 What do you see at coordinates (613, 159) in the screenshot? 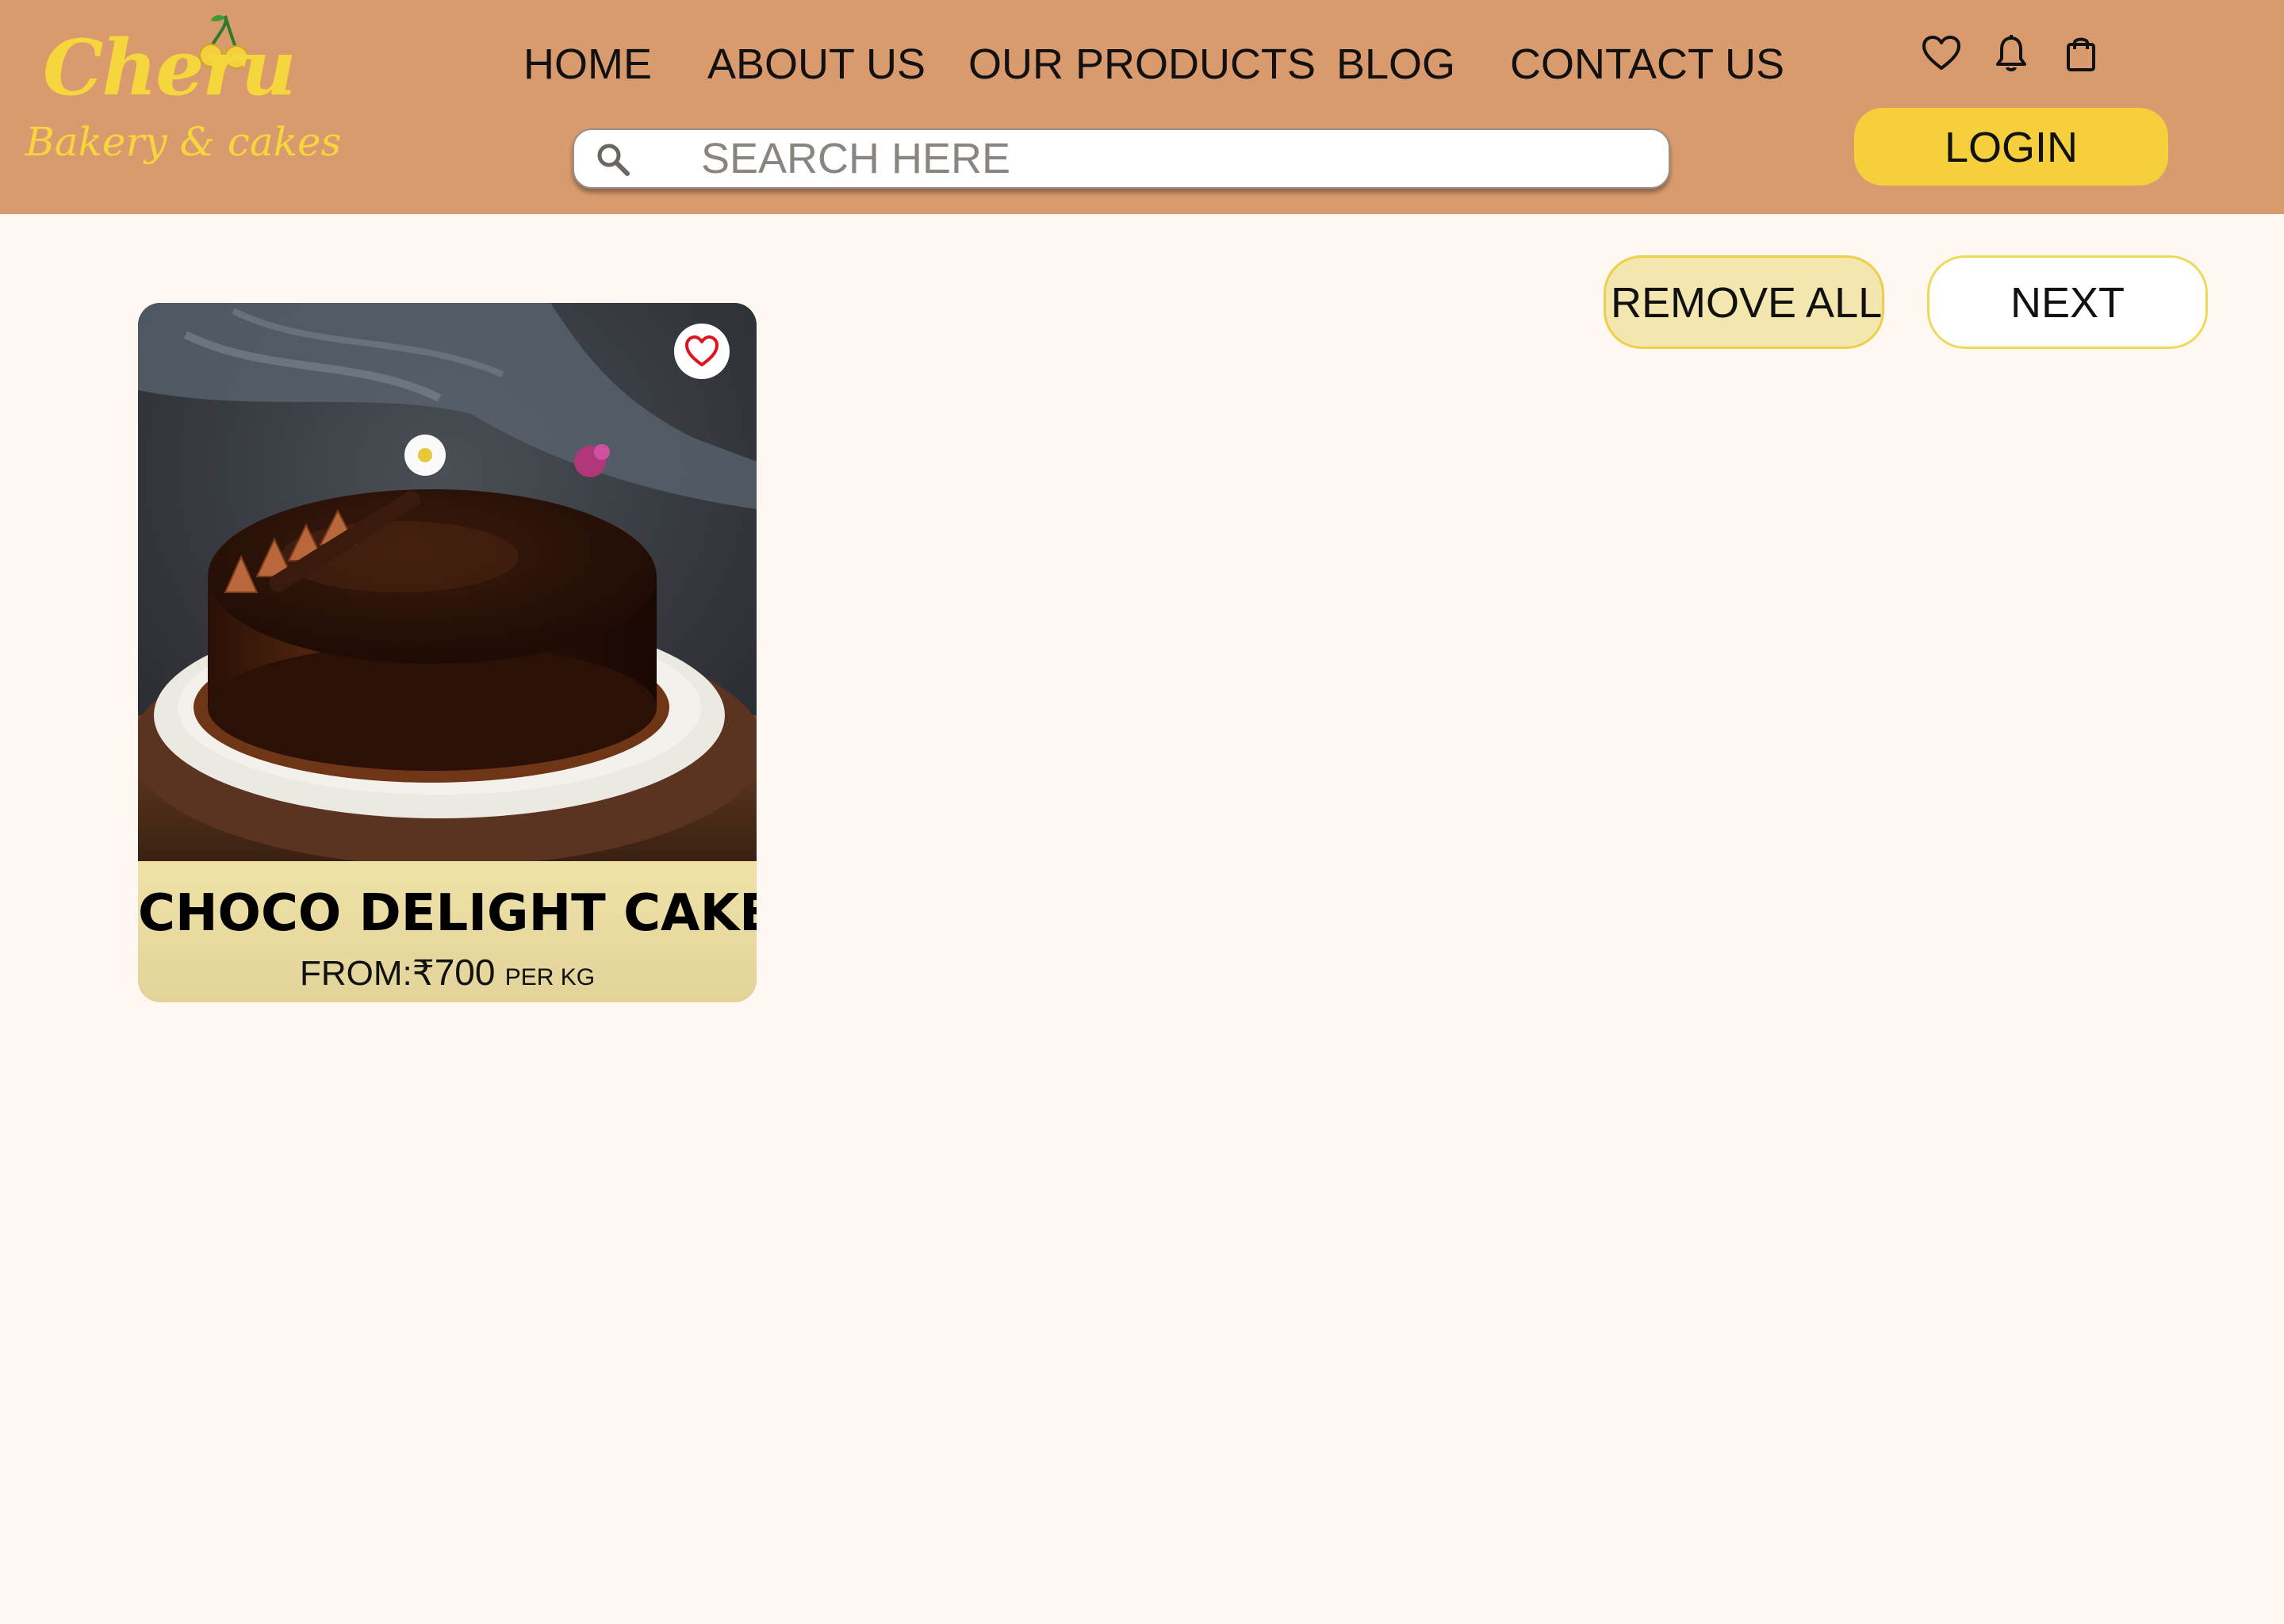
I see `search-icon` at bounding box center [613, 159].